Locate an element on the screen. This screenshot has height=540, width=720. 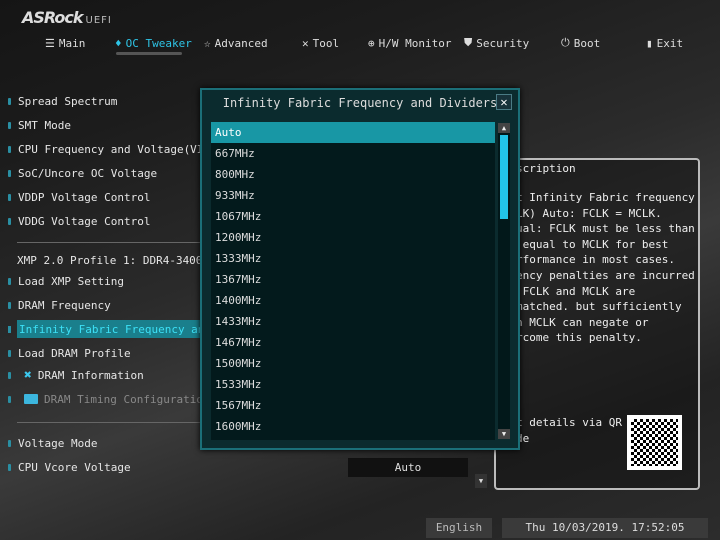
menu-soc-uncore-voltage: SoC/Uncore OC Voltage is located at coordinates (82, 173).